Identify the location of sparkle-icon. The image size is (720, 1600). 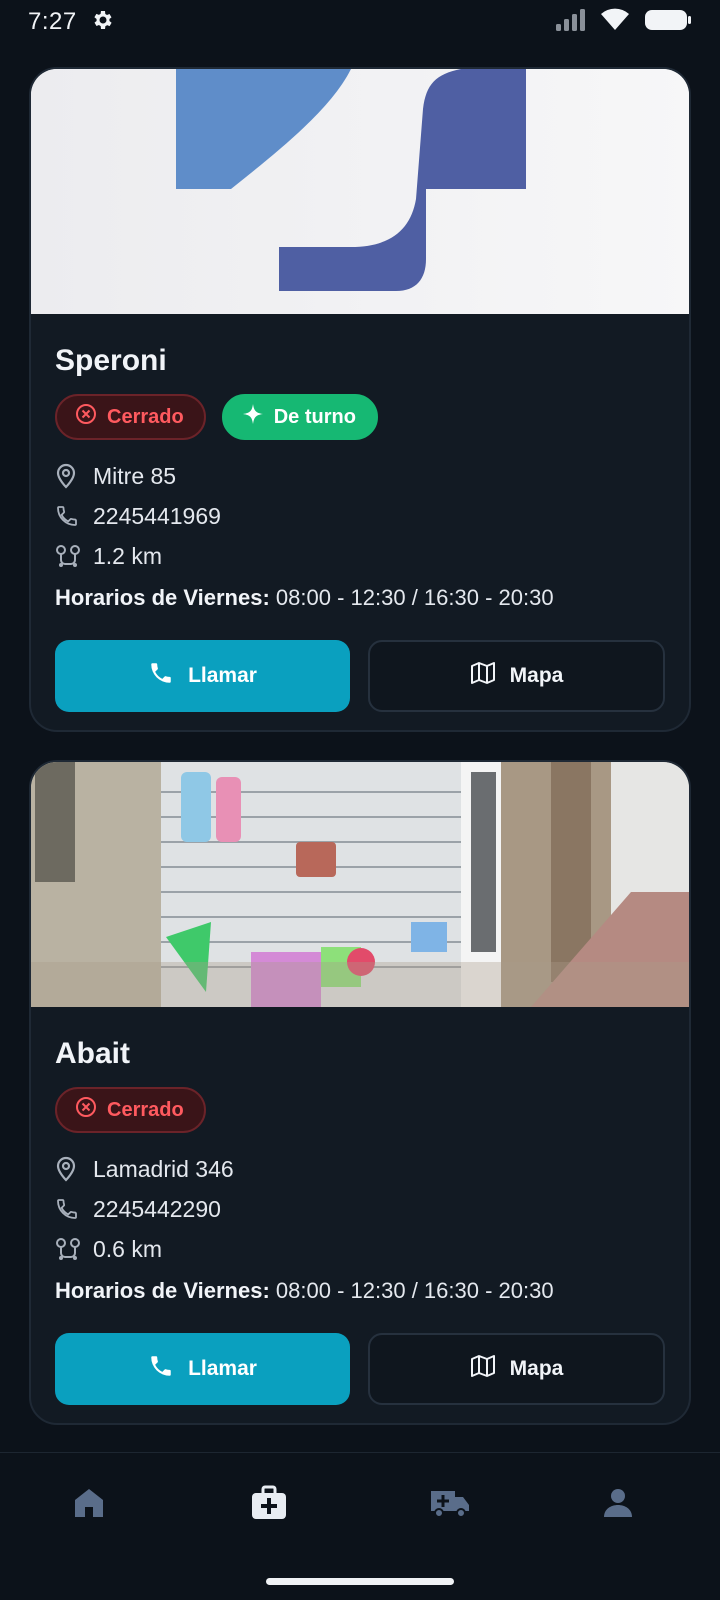
(253, 417).